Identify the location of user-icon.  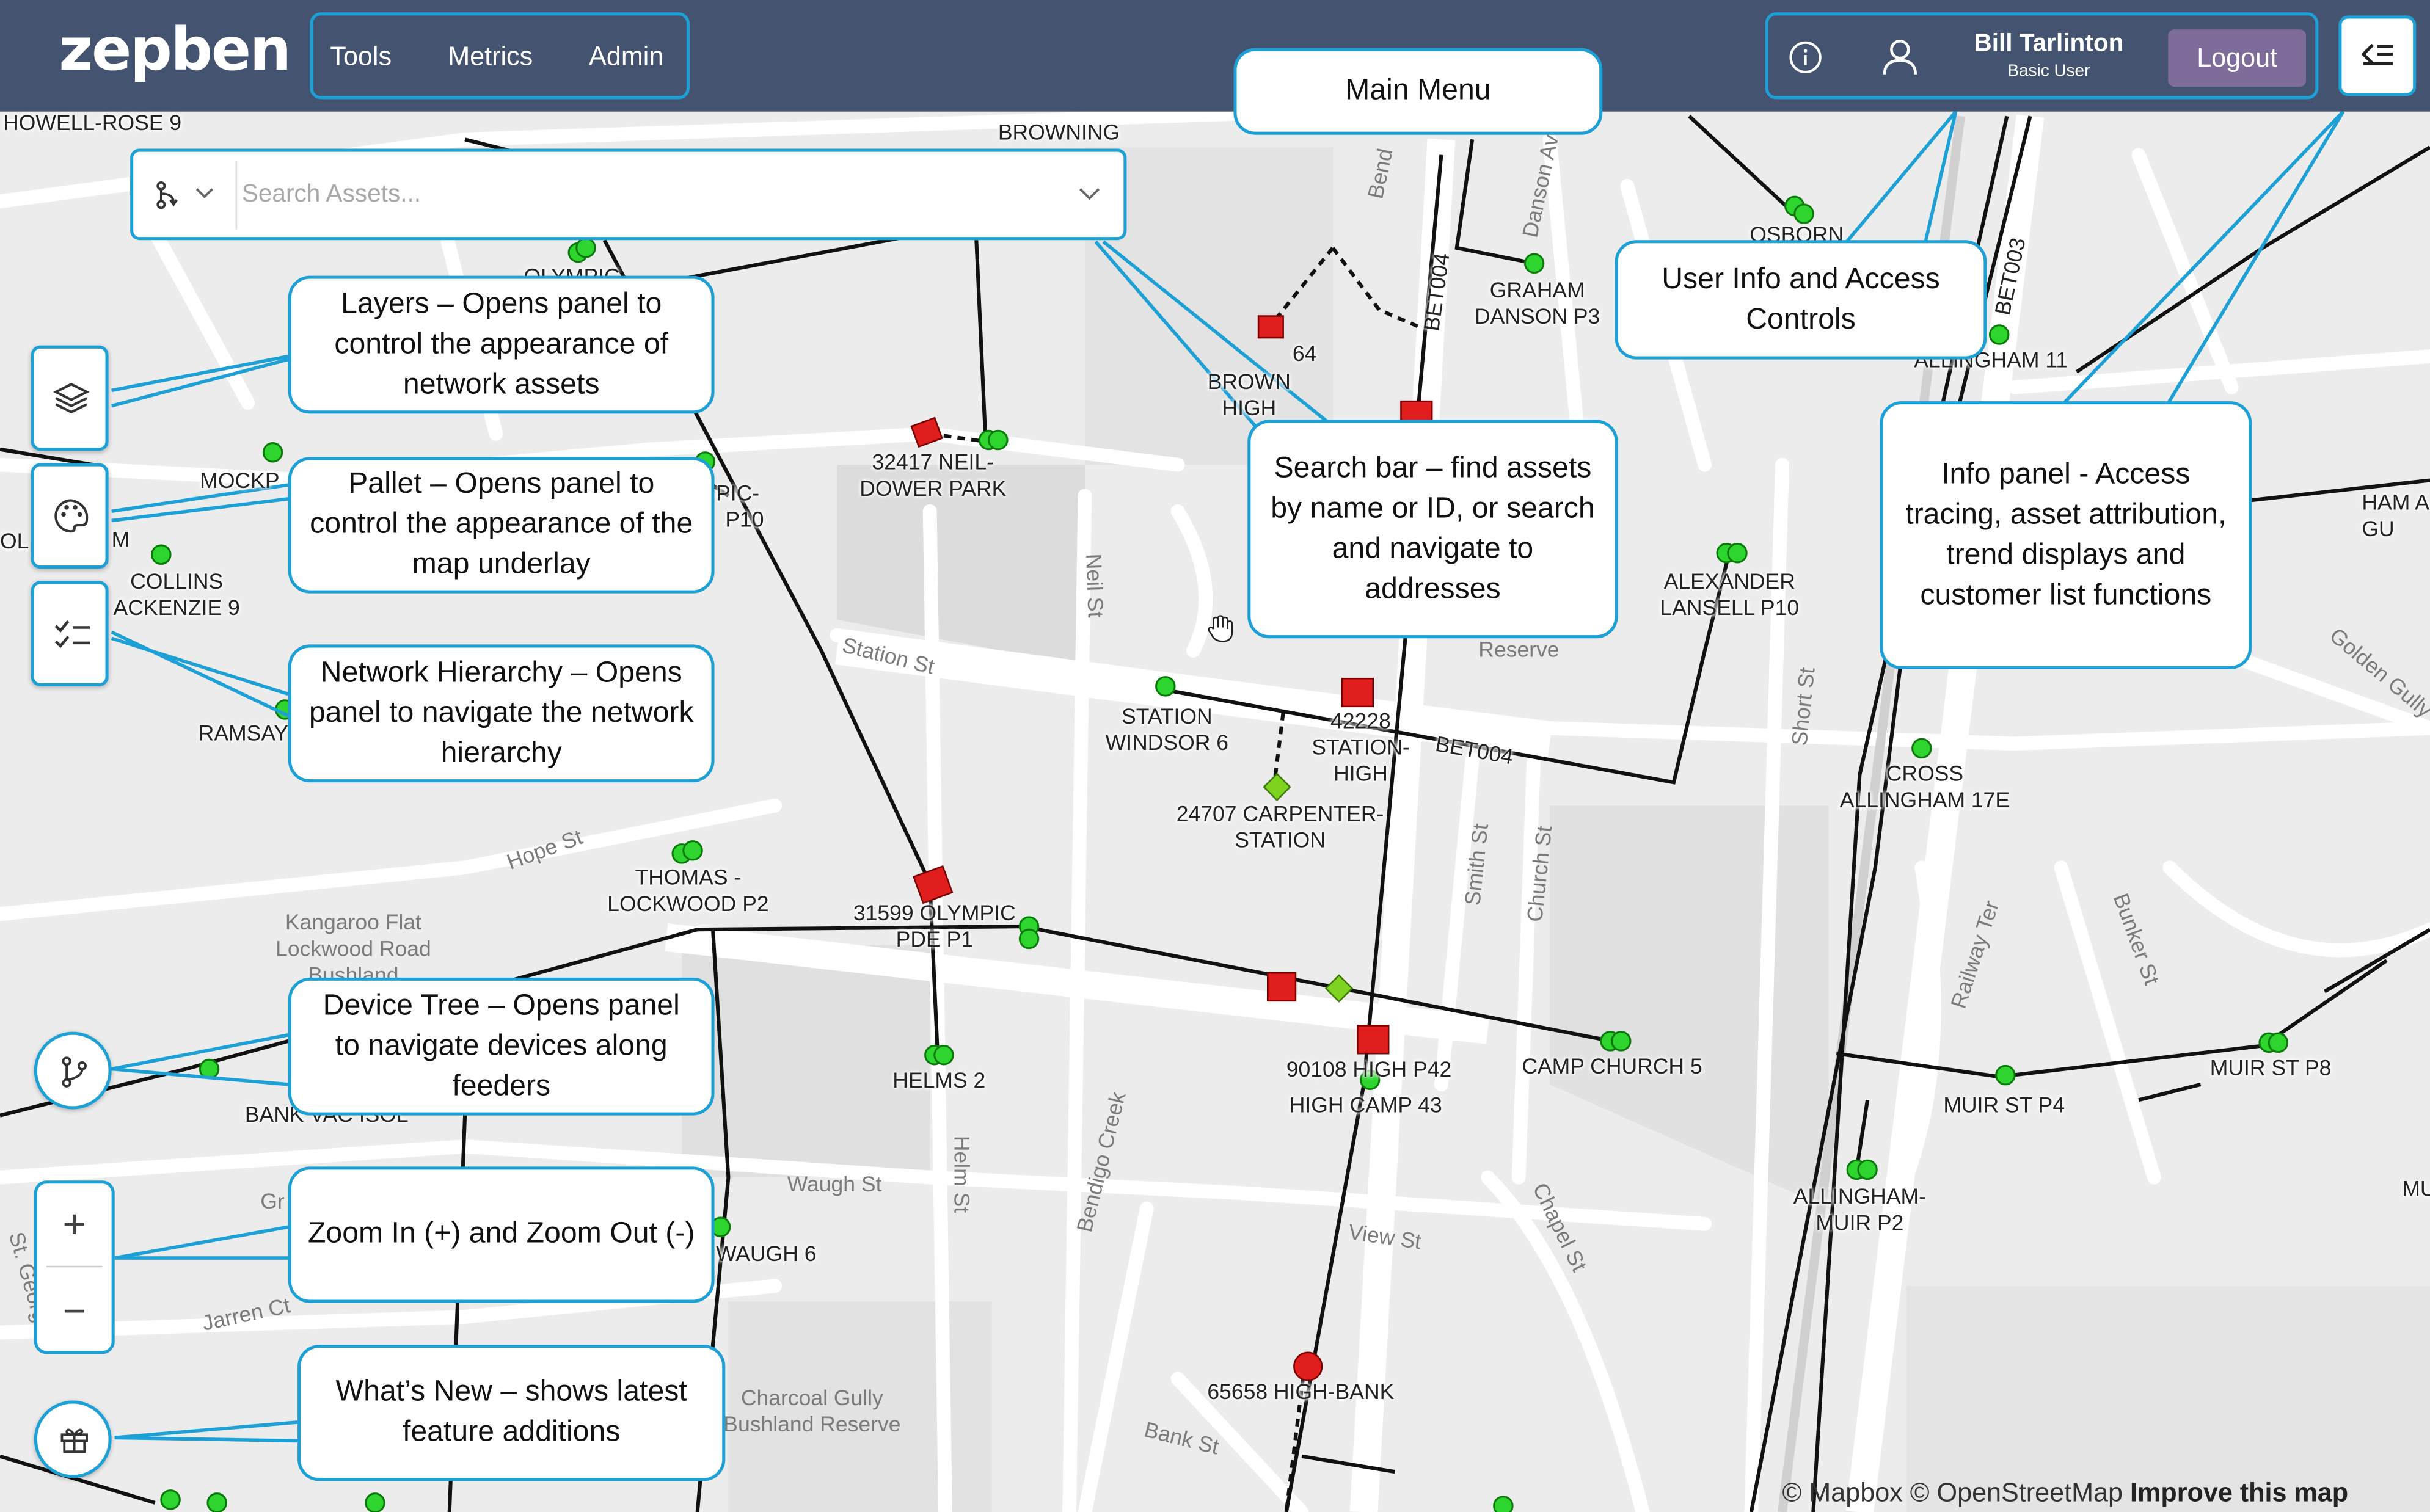
(1900, 58).